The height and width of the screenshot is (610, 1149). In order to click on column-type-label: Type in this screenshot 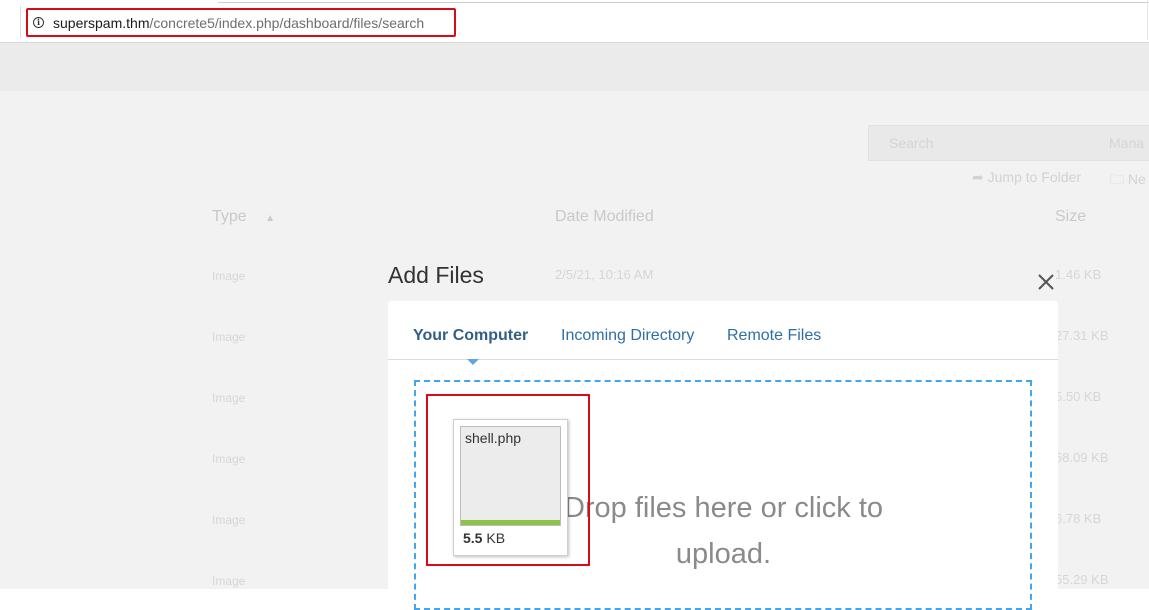, I will do `click(229, 216)`.